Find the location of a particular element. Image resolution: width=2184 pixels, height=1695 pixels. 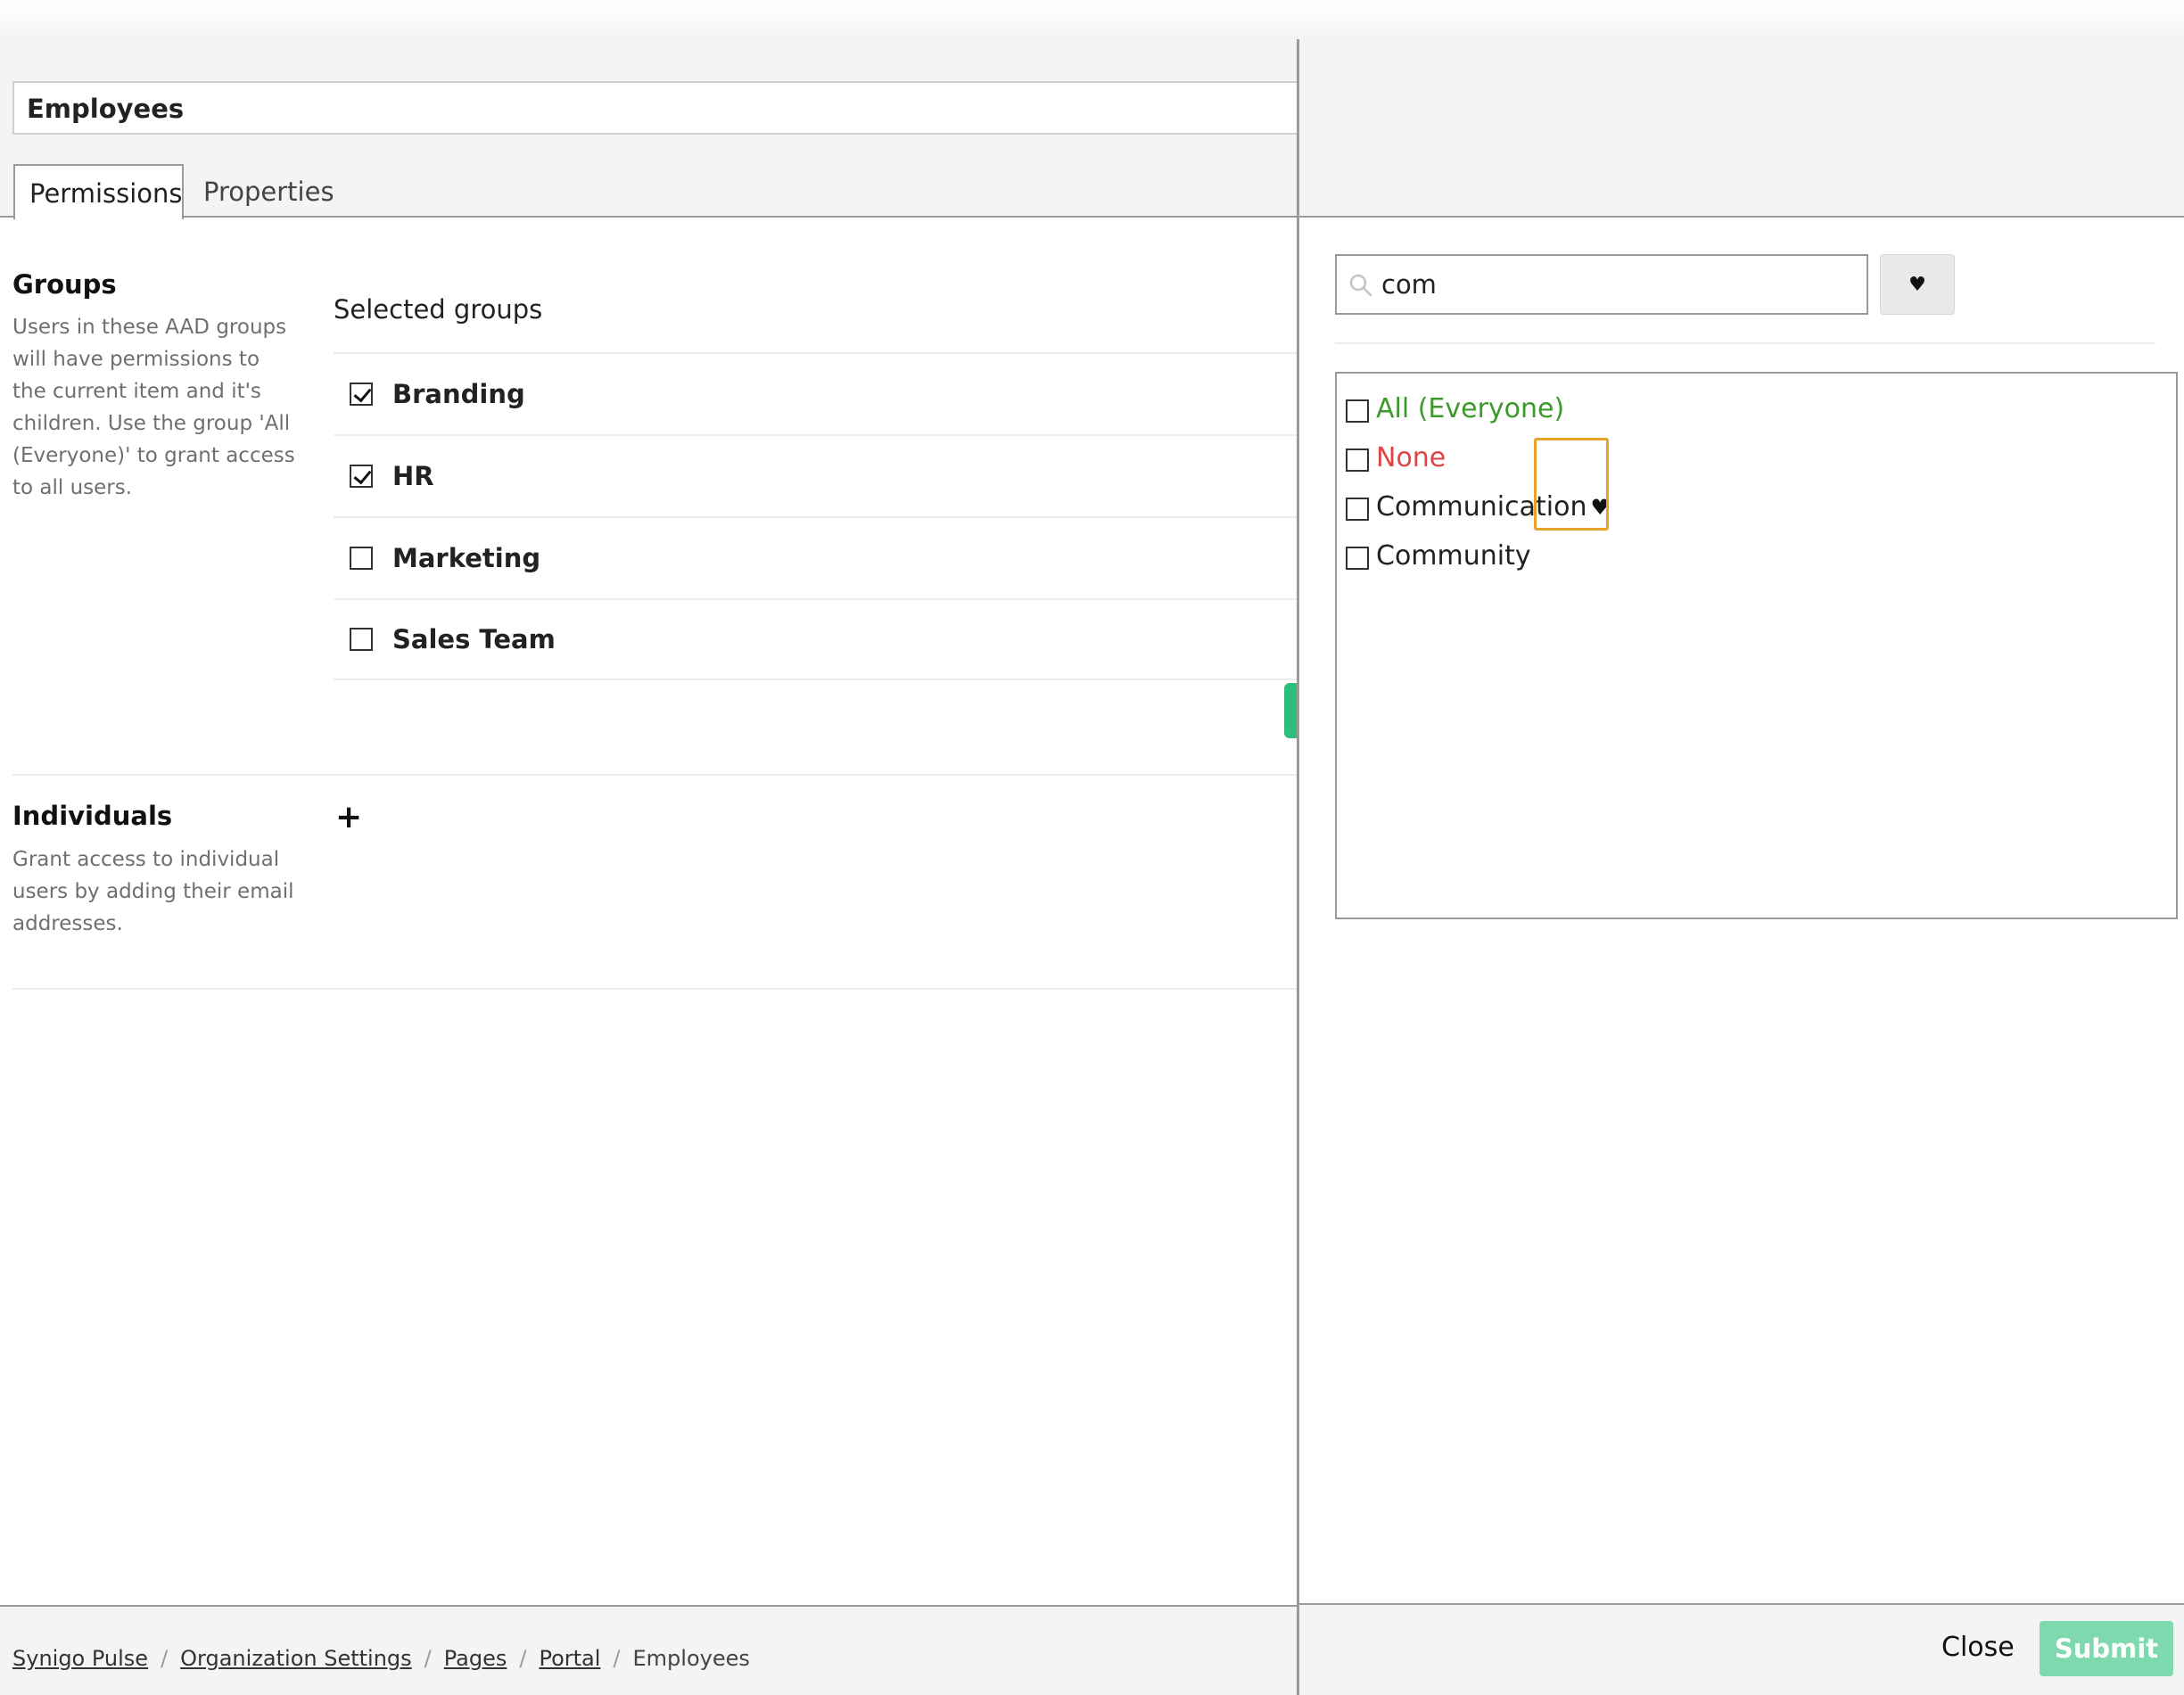

add-individual-button: + is located at coordinates (348, 817).